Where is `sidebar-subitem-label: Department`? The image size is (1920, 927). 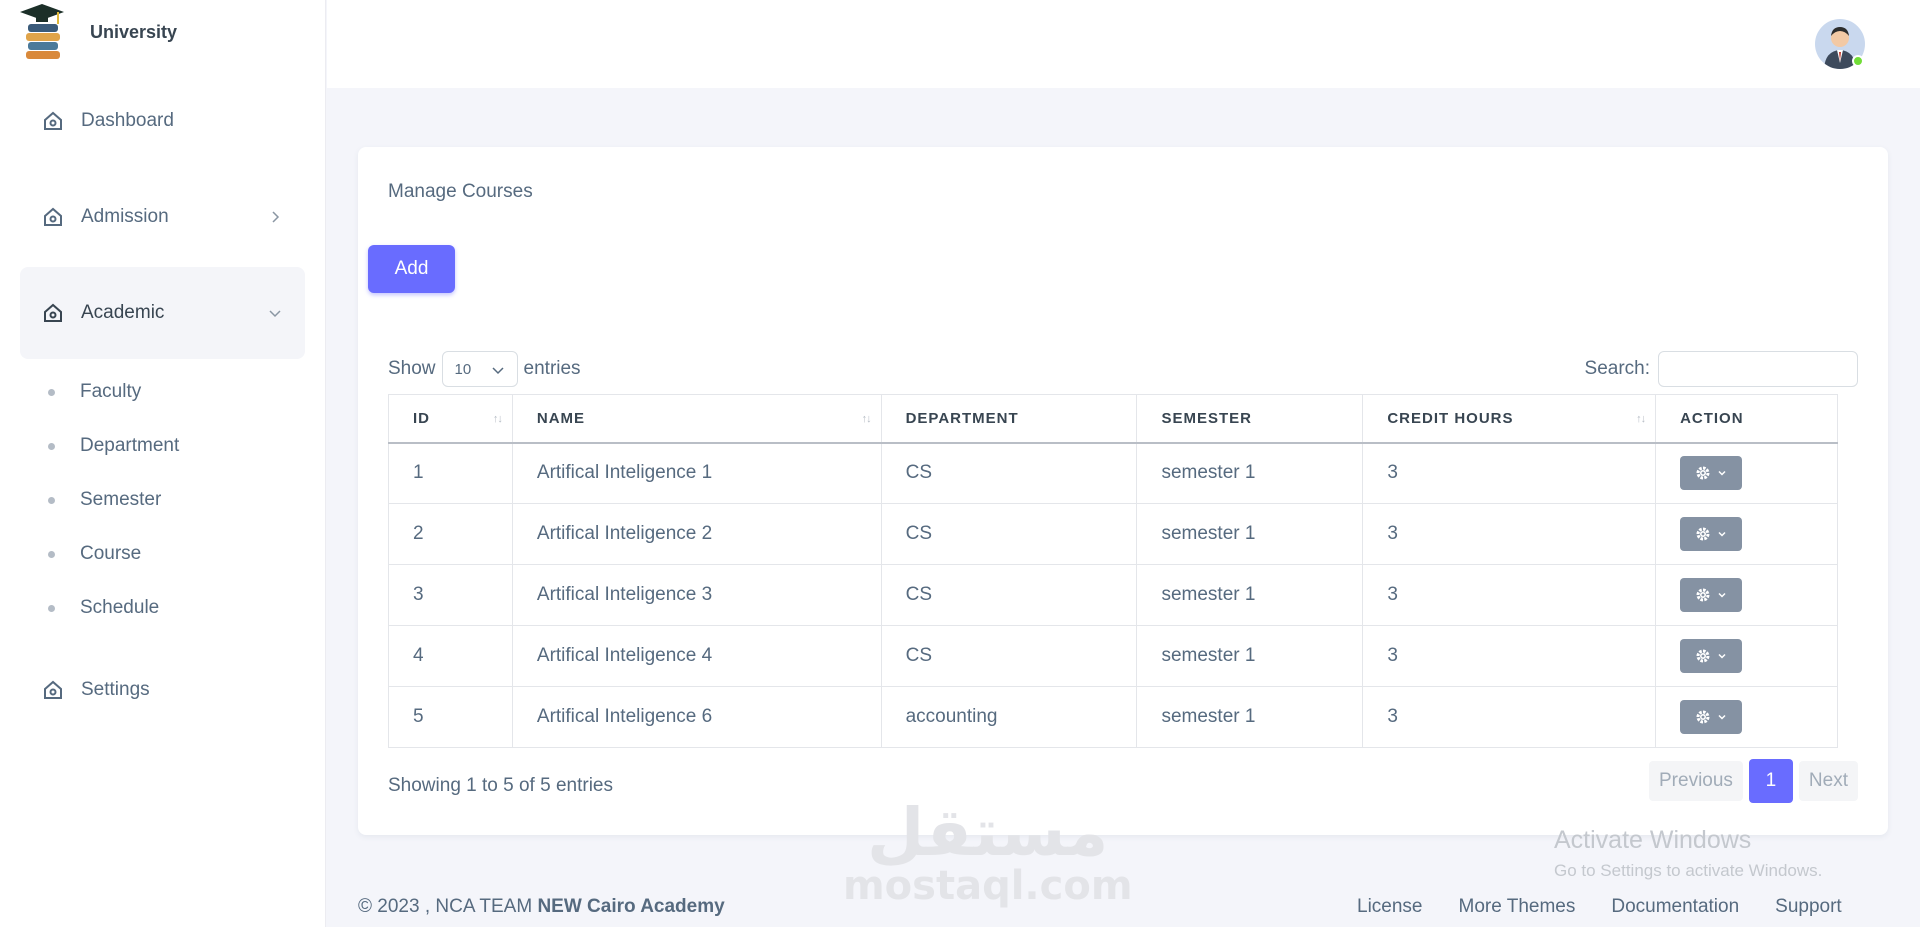 sidebar-subitem-label: Department is located at coordinates (130, 445).